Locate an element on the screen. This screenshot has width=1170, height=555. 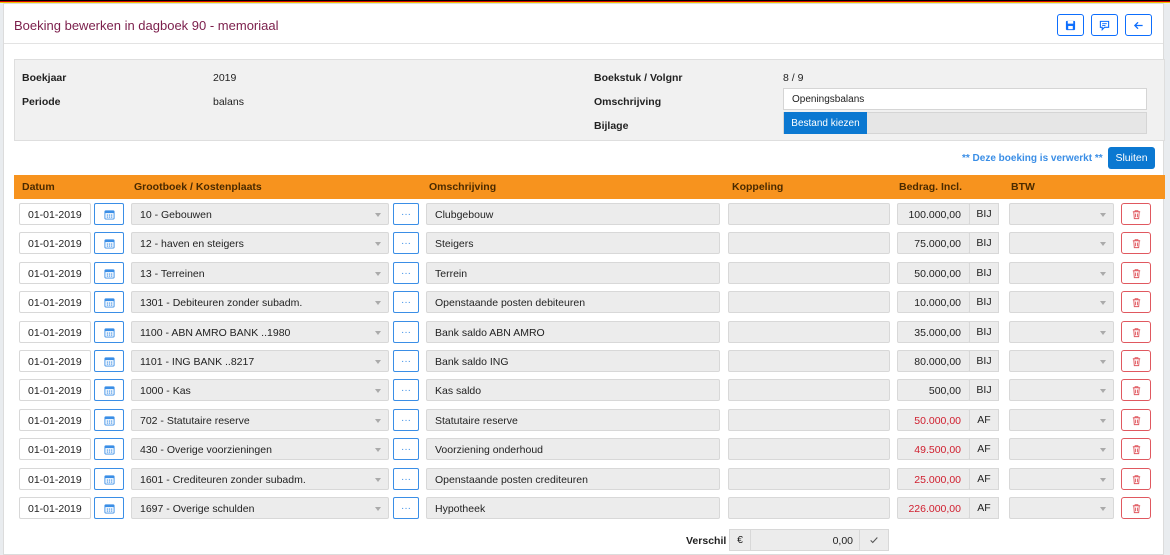
account-select: 10 - Gebouwen is located at coordinates (260, 214).